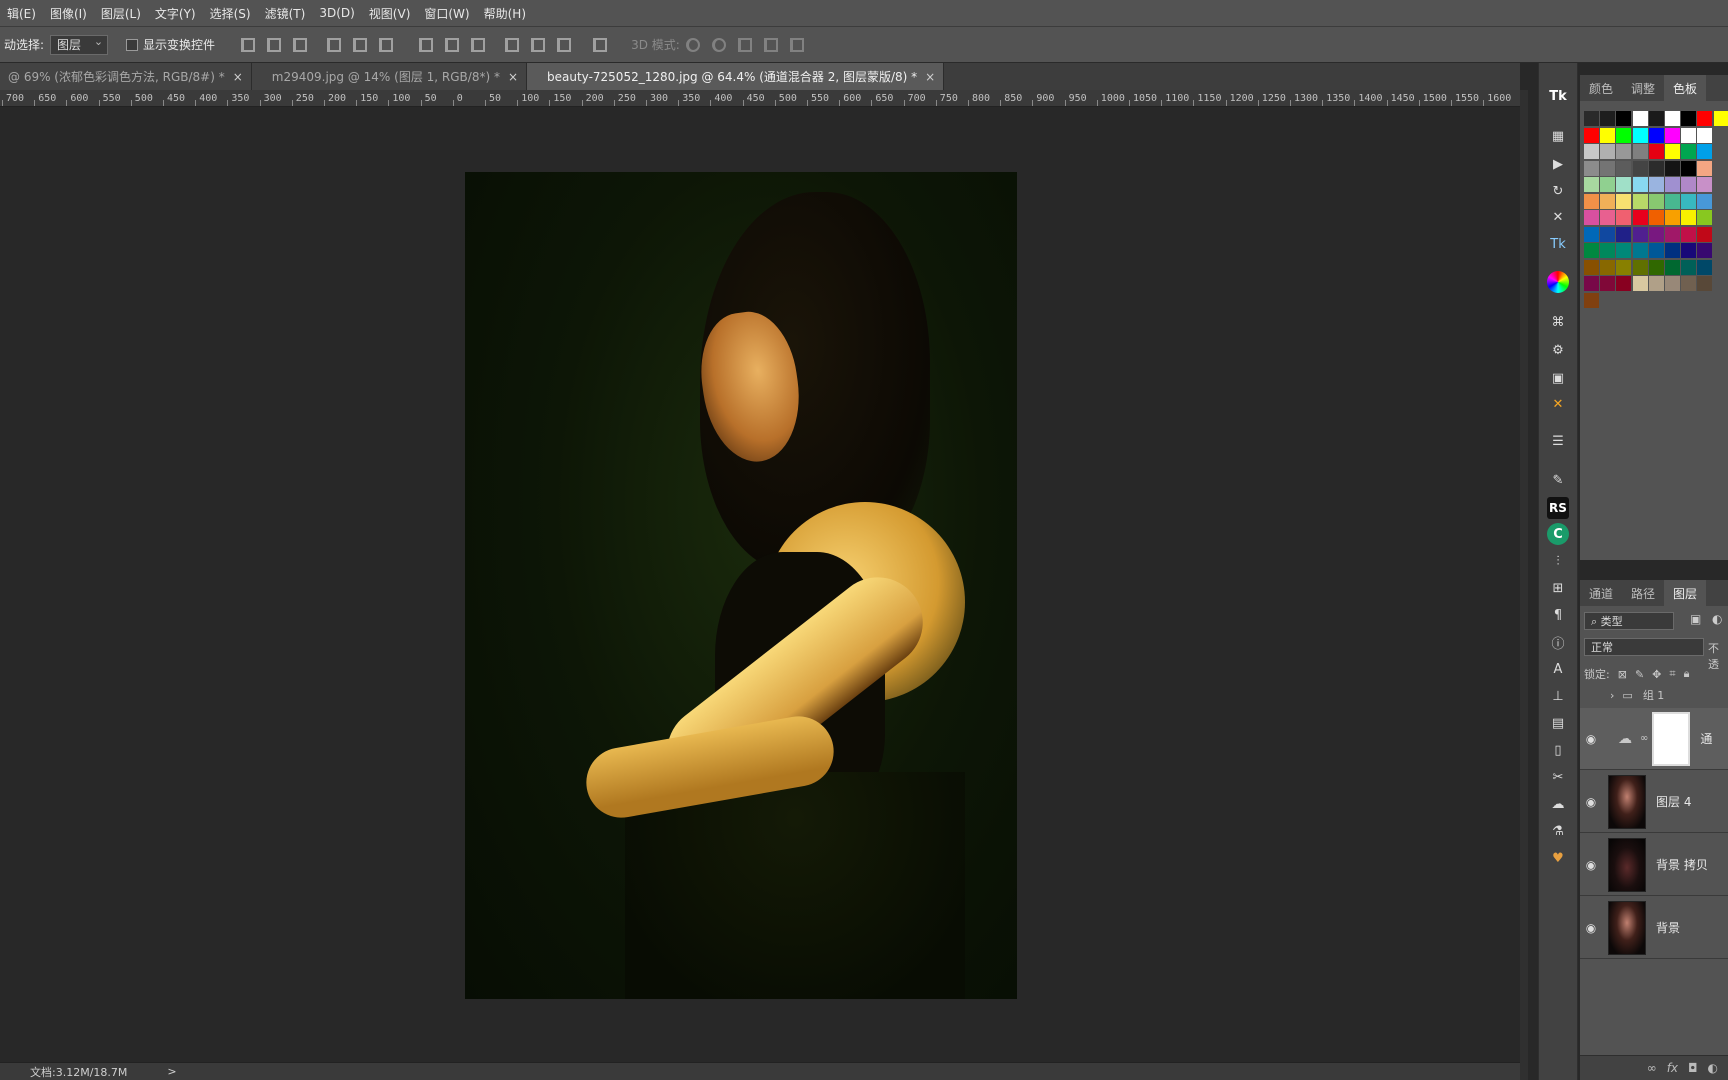  Describe the element at coordinates (248, 44) in the screenshot. I see `align-top-icon` at that location.